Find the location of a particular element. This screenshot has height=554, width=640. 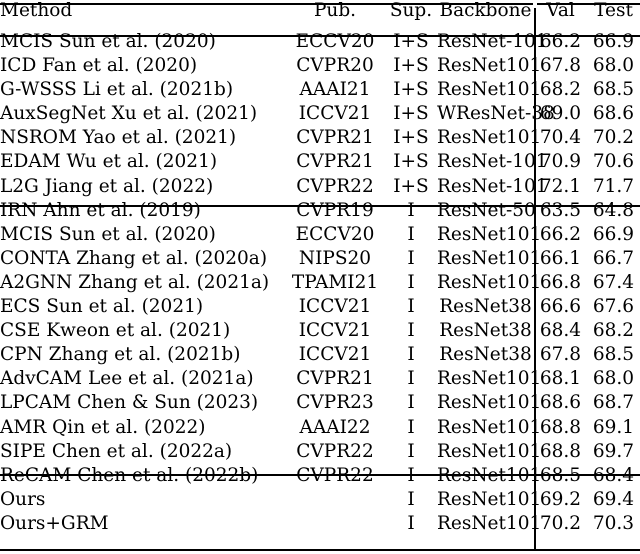

cell-pub: NIPS20 is located at coordinates (335, 258).